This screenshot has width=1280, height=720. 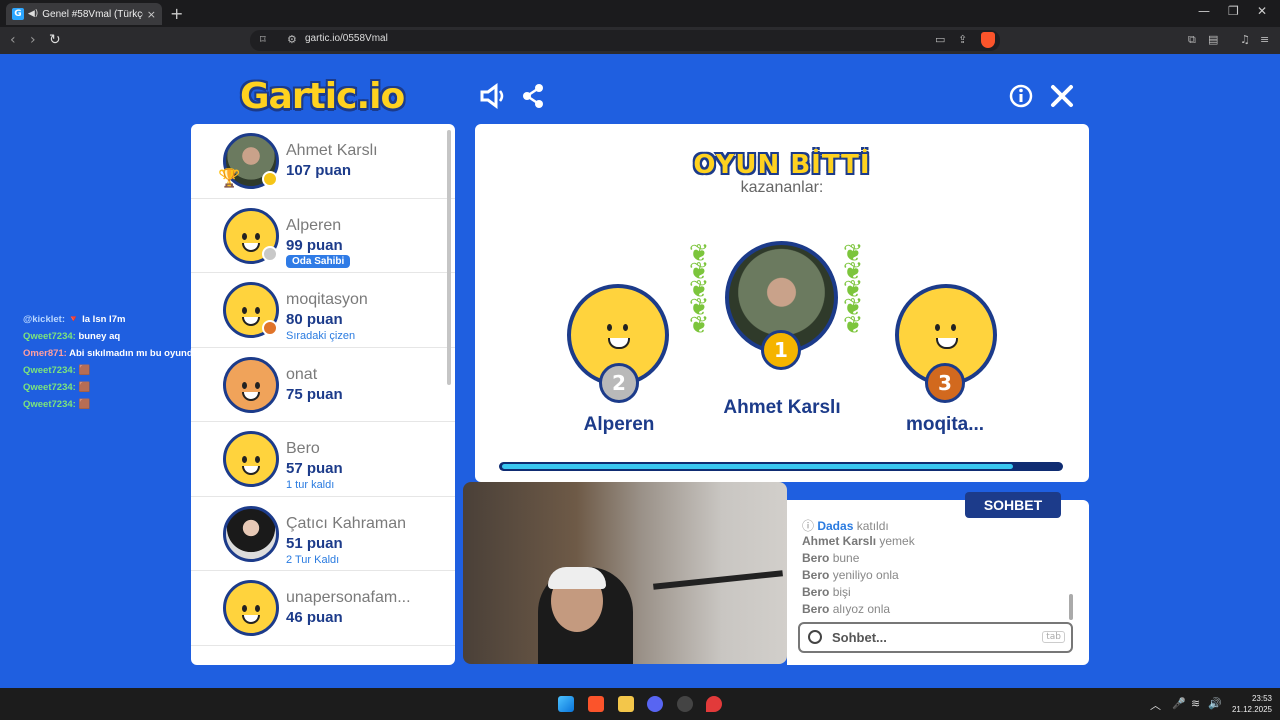 What do you see at coordinates (321, 336) in the screenshot?
I see `player-status: Sıradaki çizen` at bounding box center [321, 336].